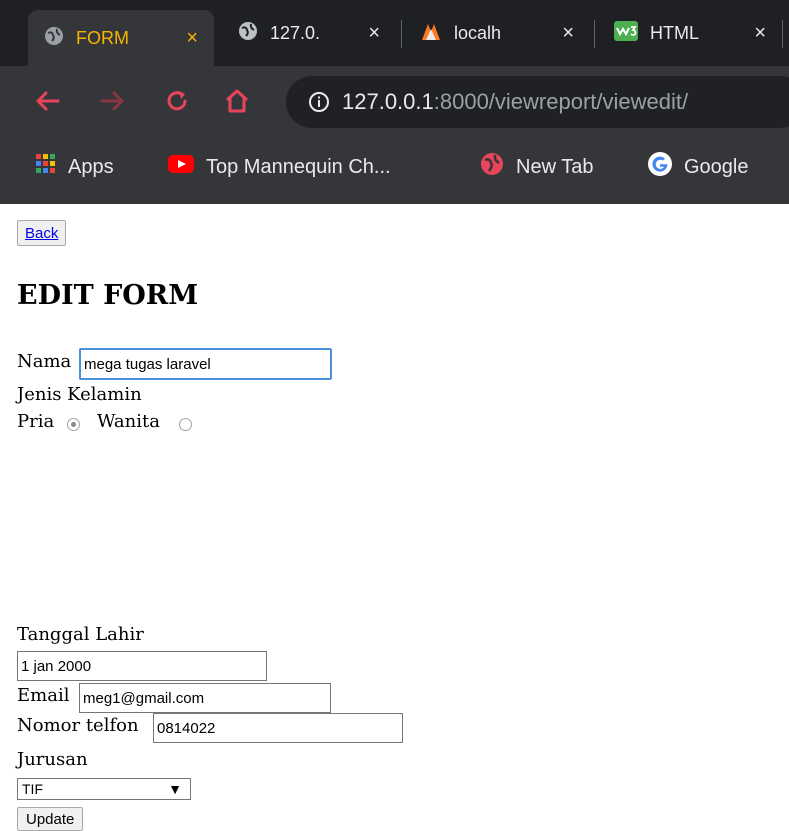  What do you see at coordinates (104, 789) in the screenshot?
I see `jurusan-select: TIF ▼` at bounding box center [104, 789].